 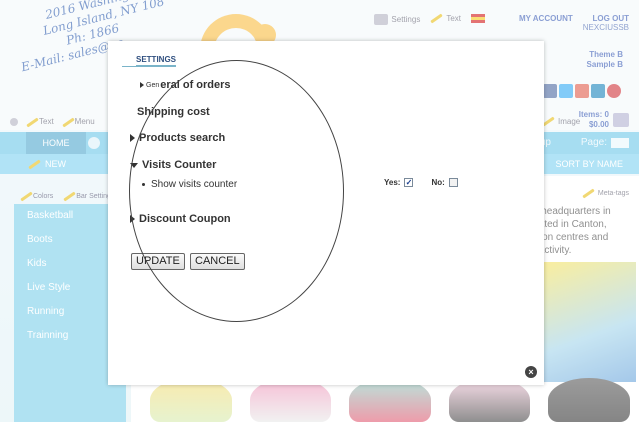 I want to click on collapse-arrow-icon, so click(x=134, y=165).